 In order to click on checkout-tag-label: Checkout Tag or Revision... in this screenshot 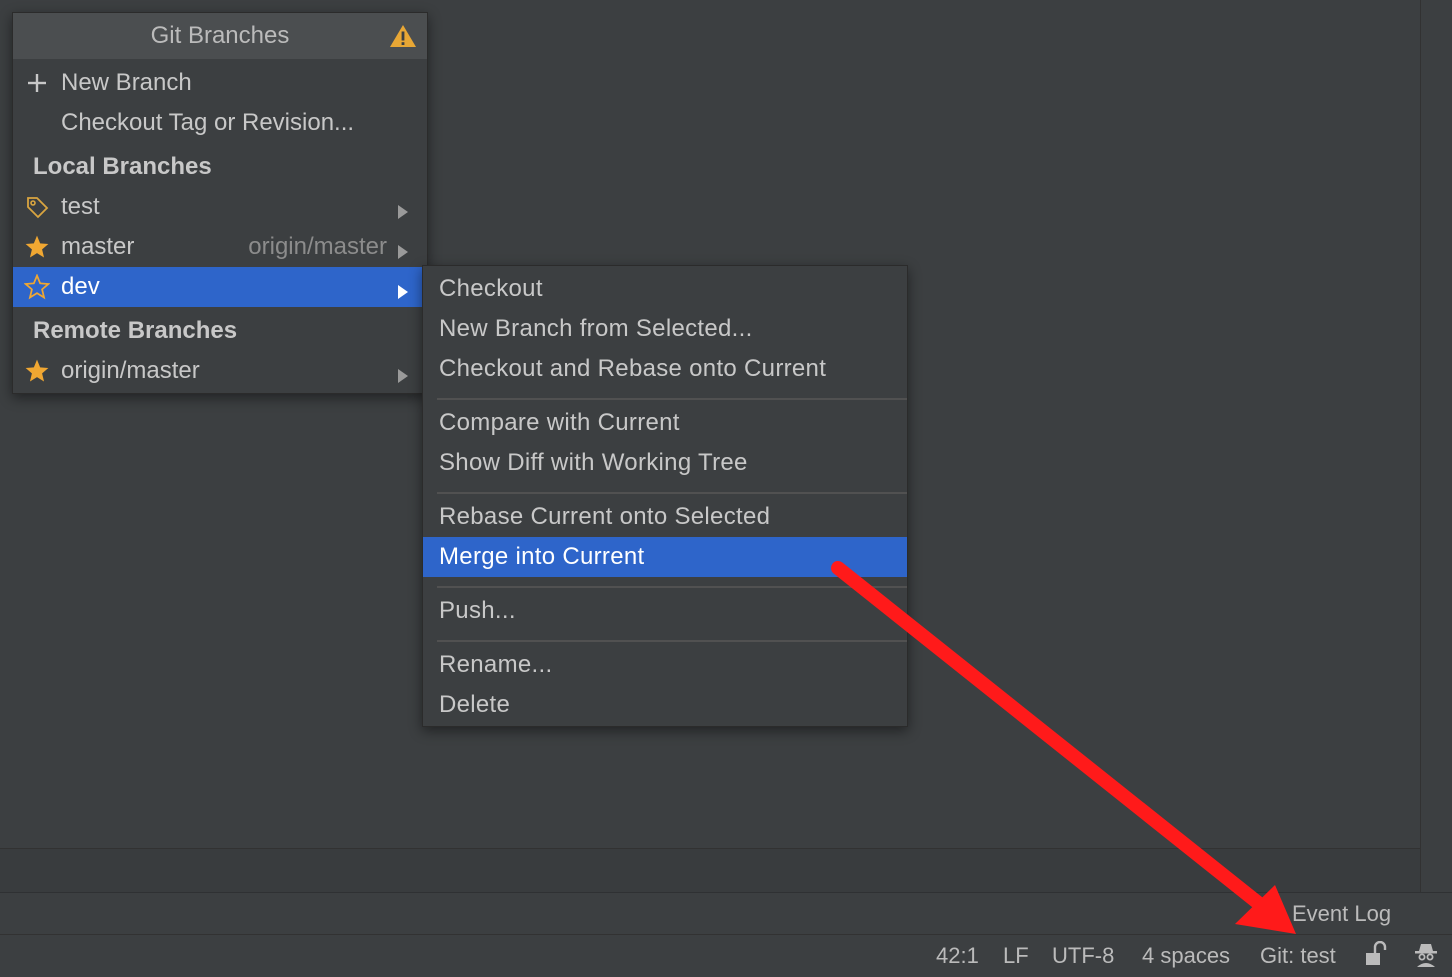, I will do `click(208, 122)`.